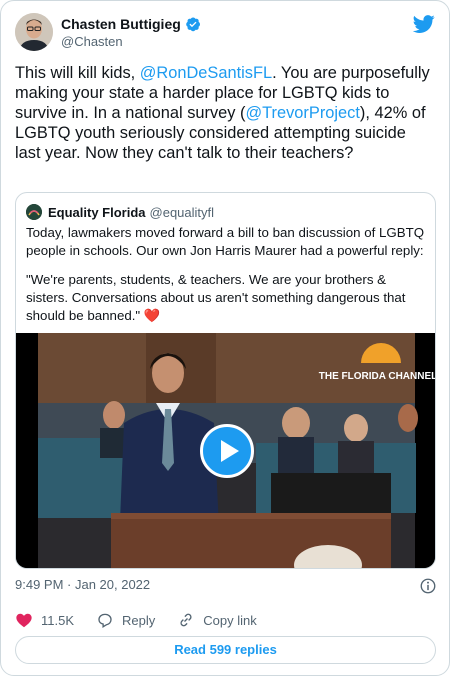 This screenshot has width=450, height=676. Describe the element at coordinates (230, 620) in the screenshot. I see `copy-link-label: Copy link` at that location.